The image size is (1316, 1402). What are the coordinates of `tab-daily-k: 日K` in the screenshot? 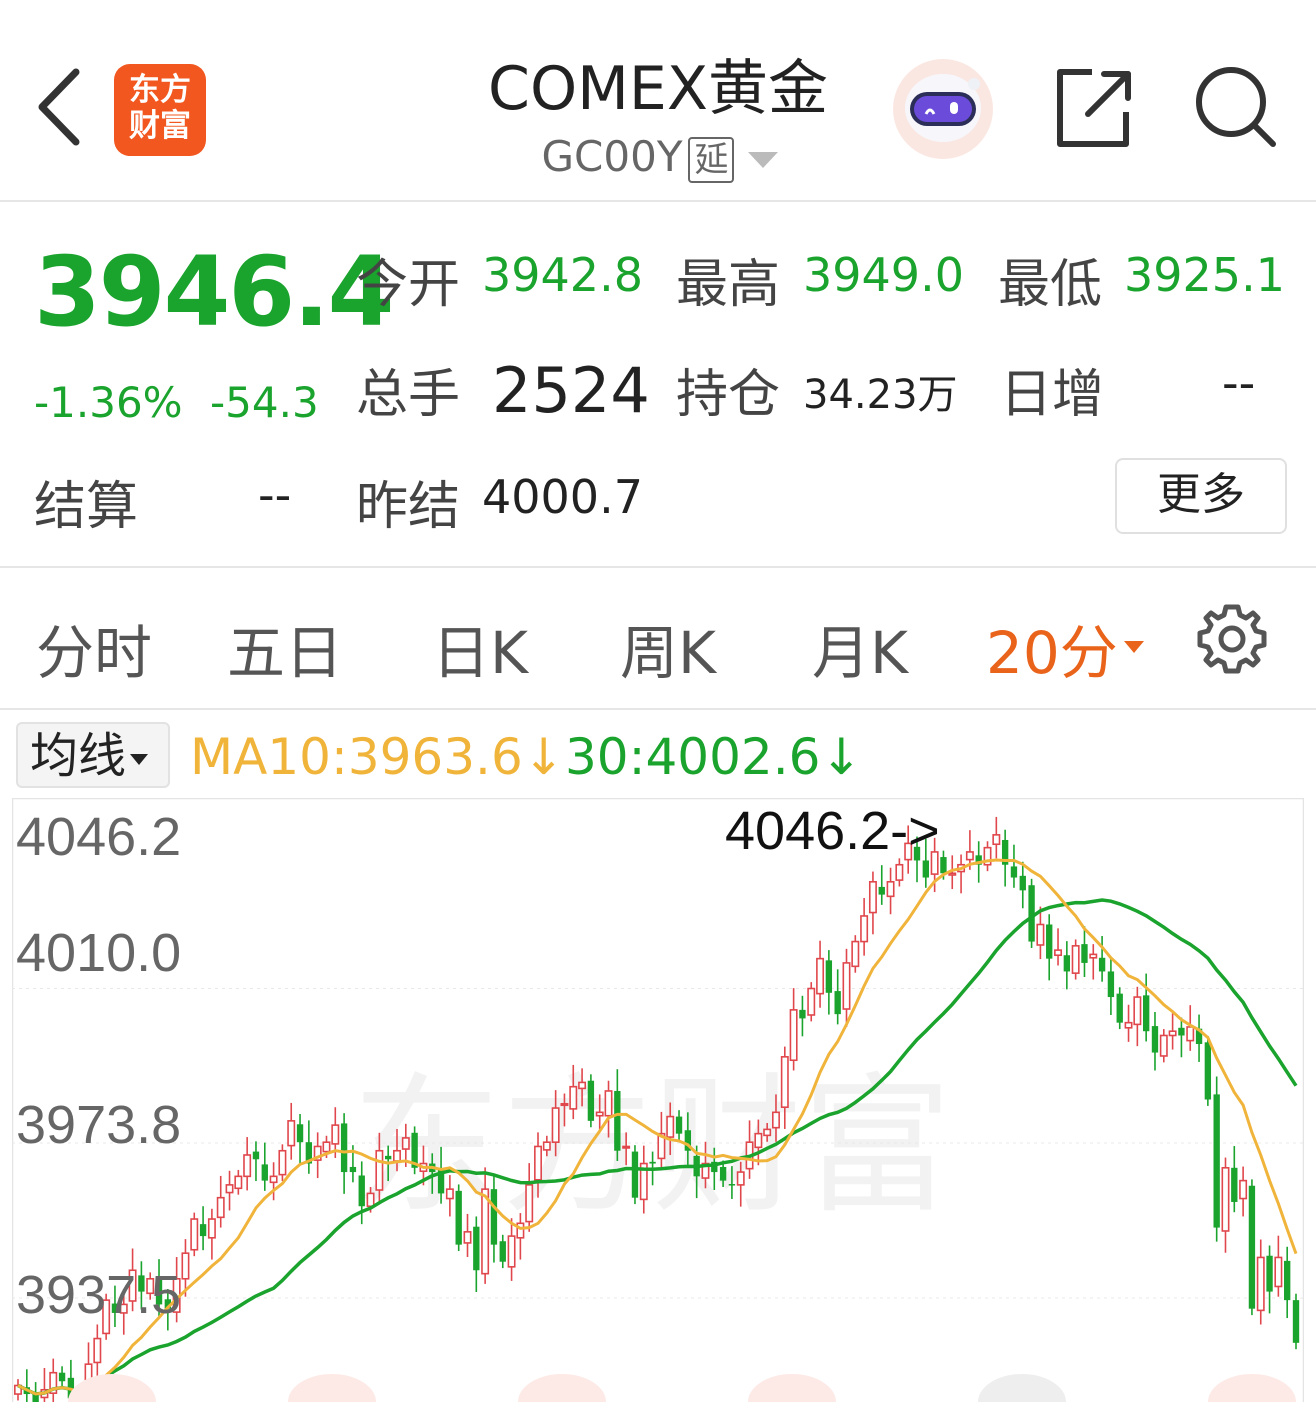 It's located at (480, 648).